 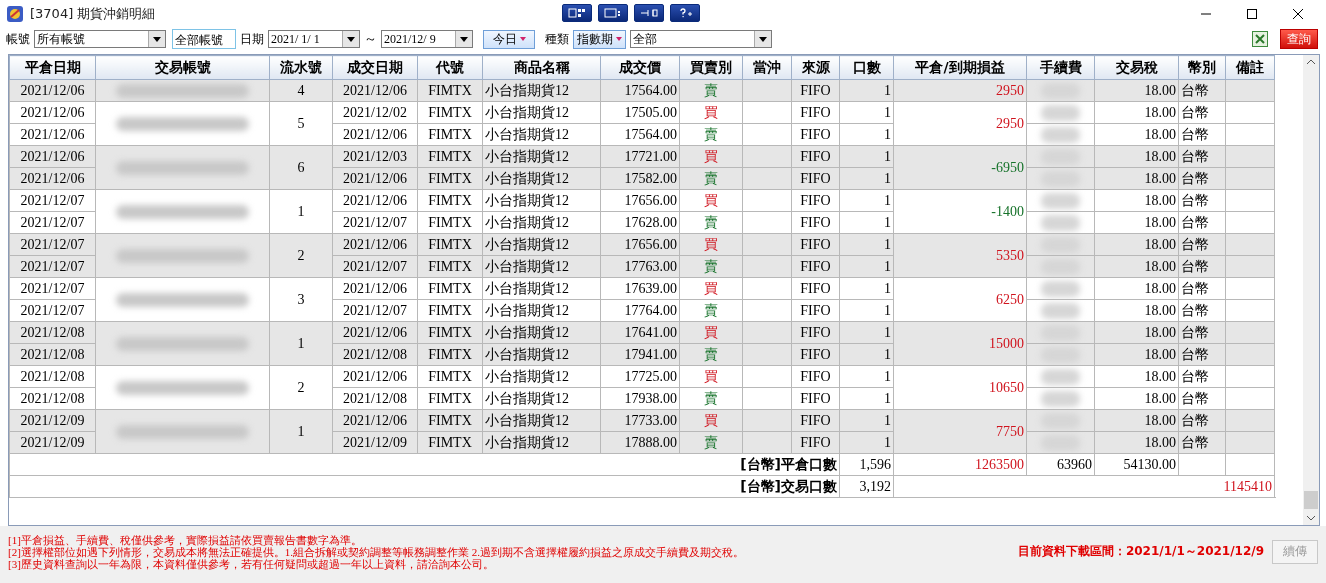 I want to click on type-dropdown: 全部, so click(x=701, y=39).